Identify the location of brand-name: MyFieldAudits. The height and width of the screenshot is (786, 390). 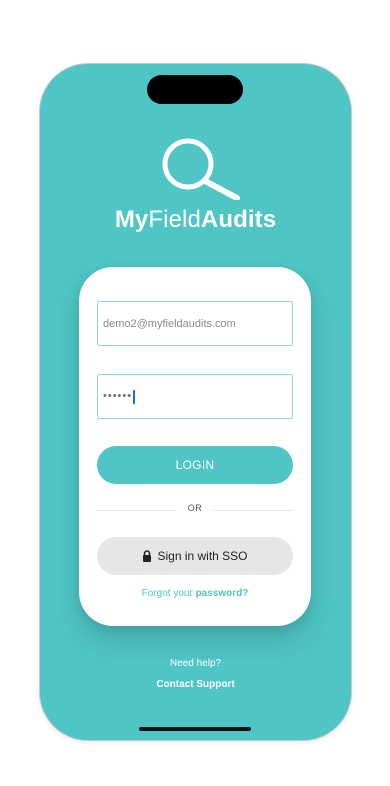
(195, 220).